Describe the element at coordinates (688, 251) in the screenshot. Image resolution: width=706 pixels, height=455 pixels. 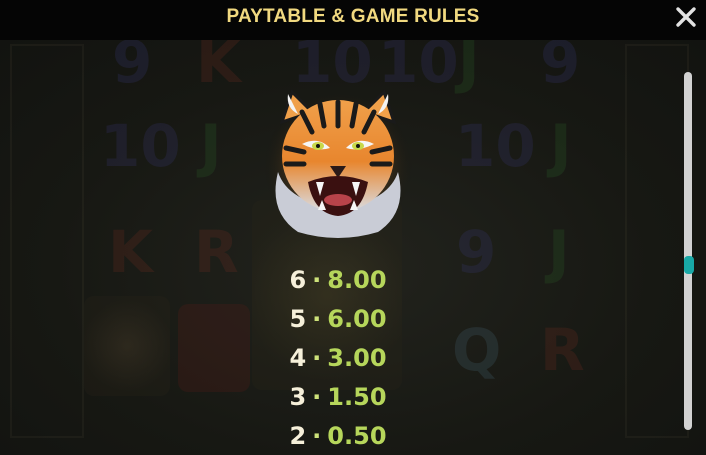
I see `scrollbar-track` at that location.